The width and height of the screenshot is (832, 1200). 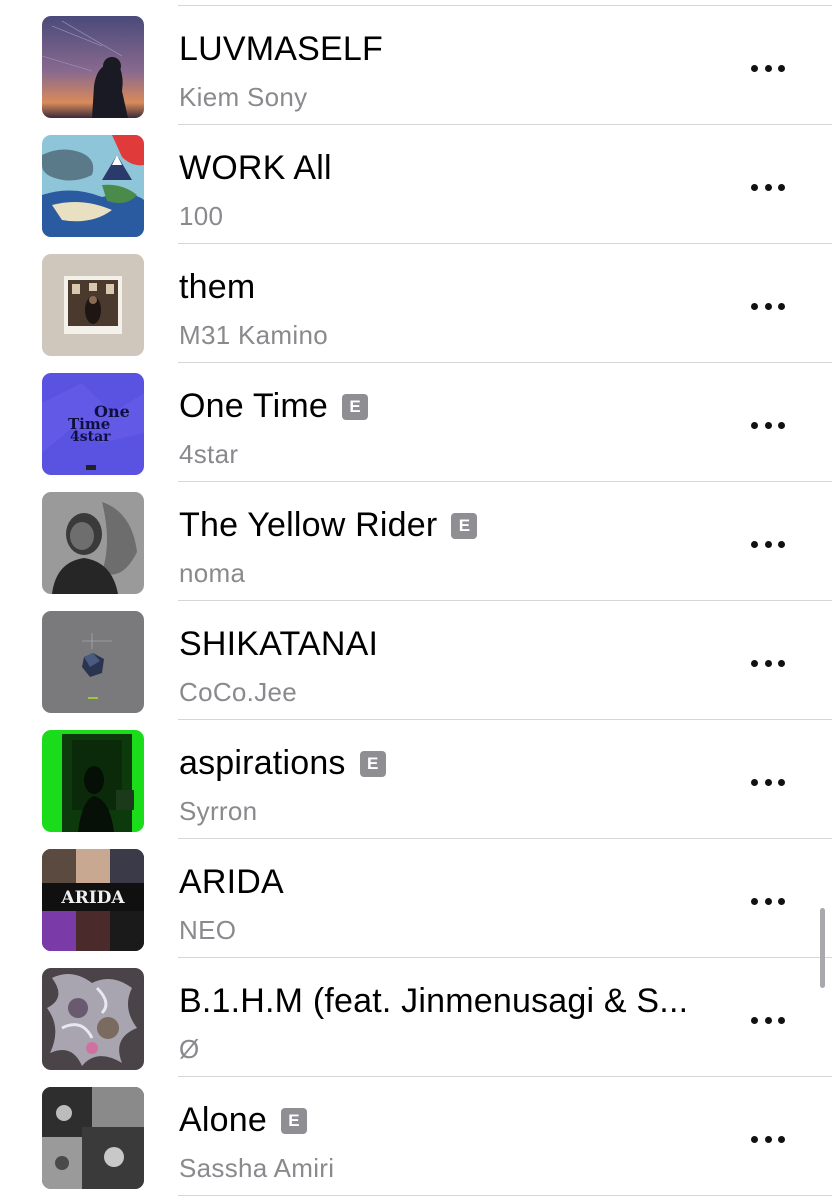 I want to click on song-row: LUVMASELF Kiem Sony, so click(x=416, y=65).